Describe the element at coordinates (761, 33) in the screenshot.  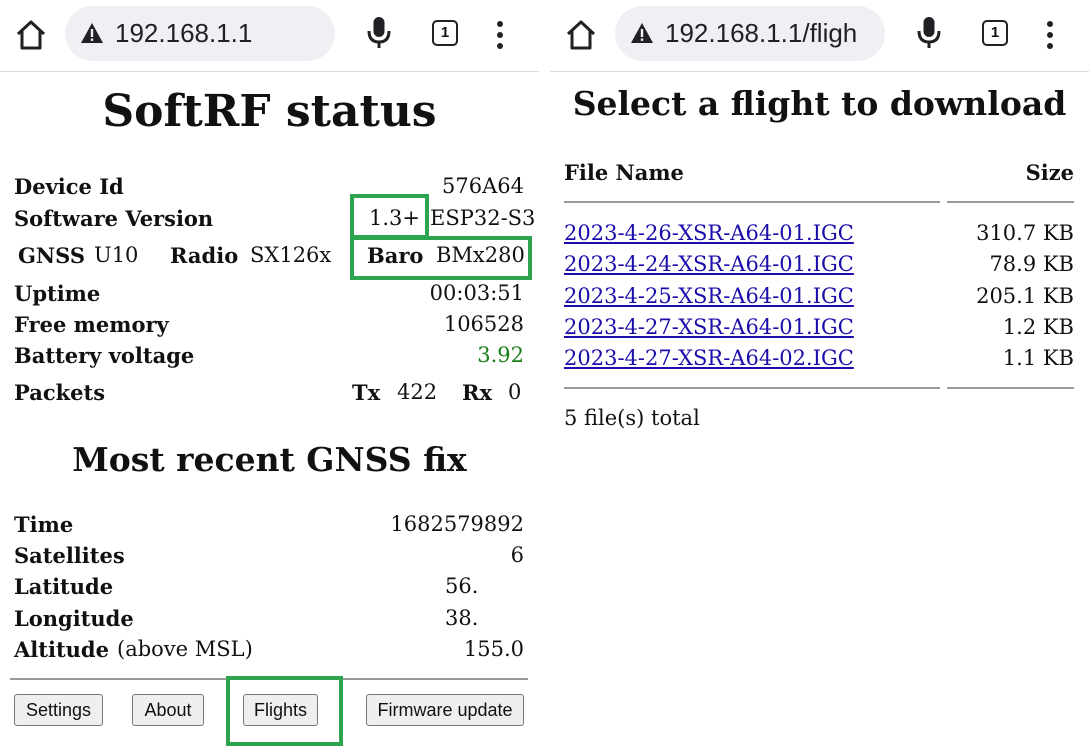
I see `url-text: 192.168.1.1/fligh` at that location.